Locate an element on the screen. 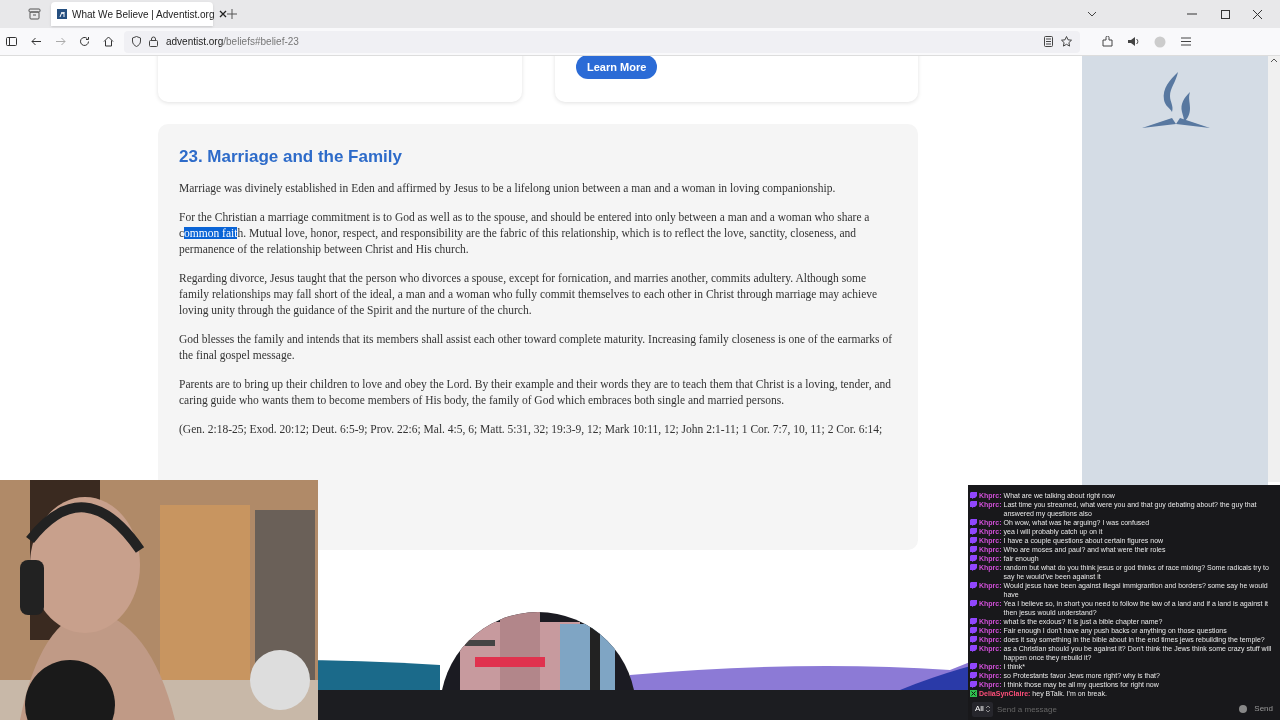 The width and height of the screenshot is (1280, 720). tab-list-icon is located at coordinates (34, 14).